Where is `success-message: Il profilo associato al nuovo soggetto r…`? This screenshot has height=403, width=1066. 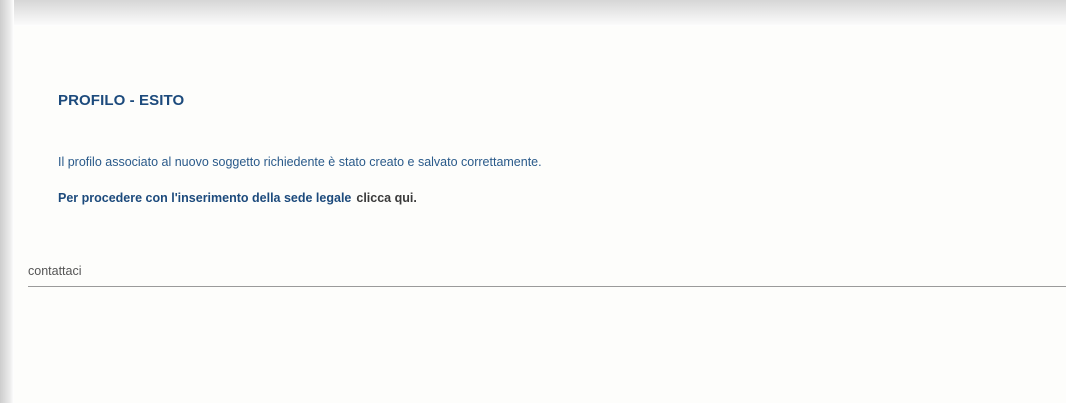 success-message: Il profilo associato al nuovo soggetto r… is located at coordinates (300, 162).